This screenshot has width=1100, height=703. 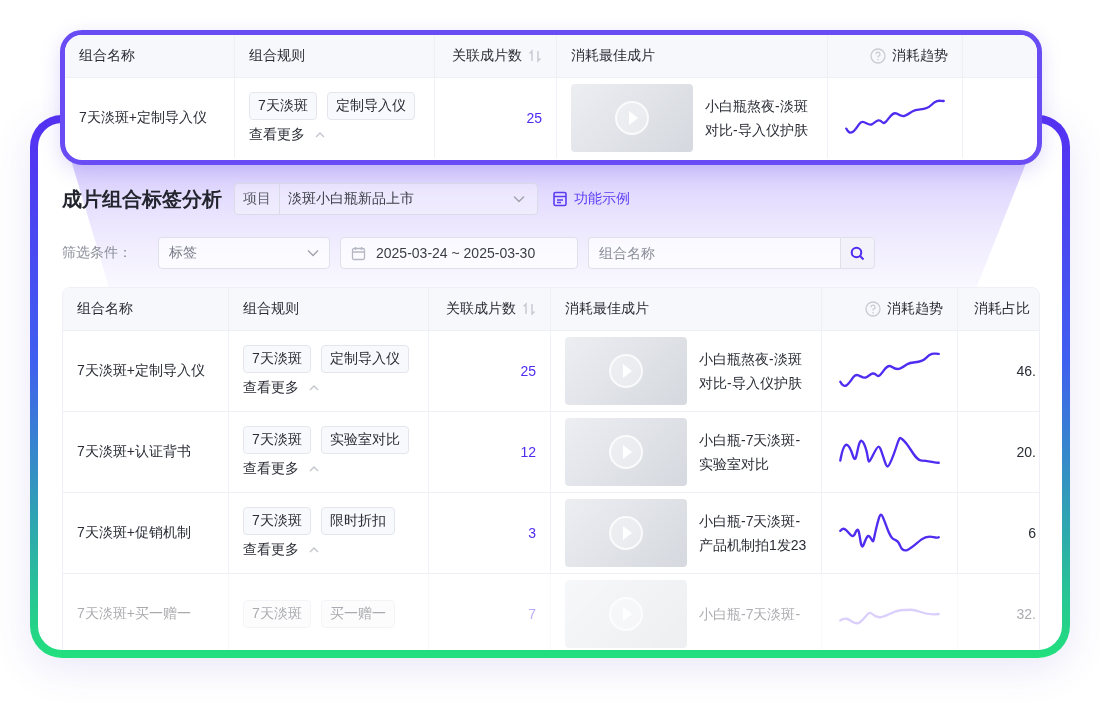 What do you see at coordinates (1002, 309) in the screenshot?
I see `column-header: 消耗占比` at bounding box center [1002, 309].